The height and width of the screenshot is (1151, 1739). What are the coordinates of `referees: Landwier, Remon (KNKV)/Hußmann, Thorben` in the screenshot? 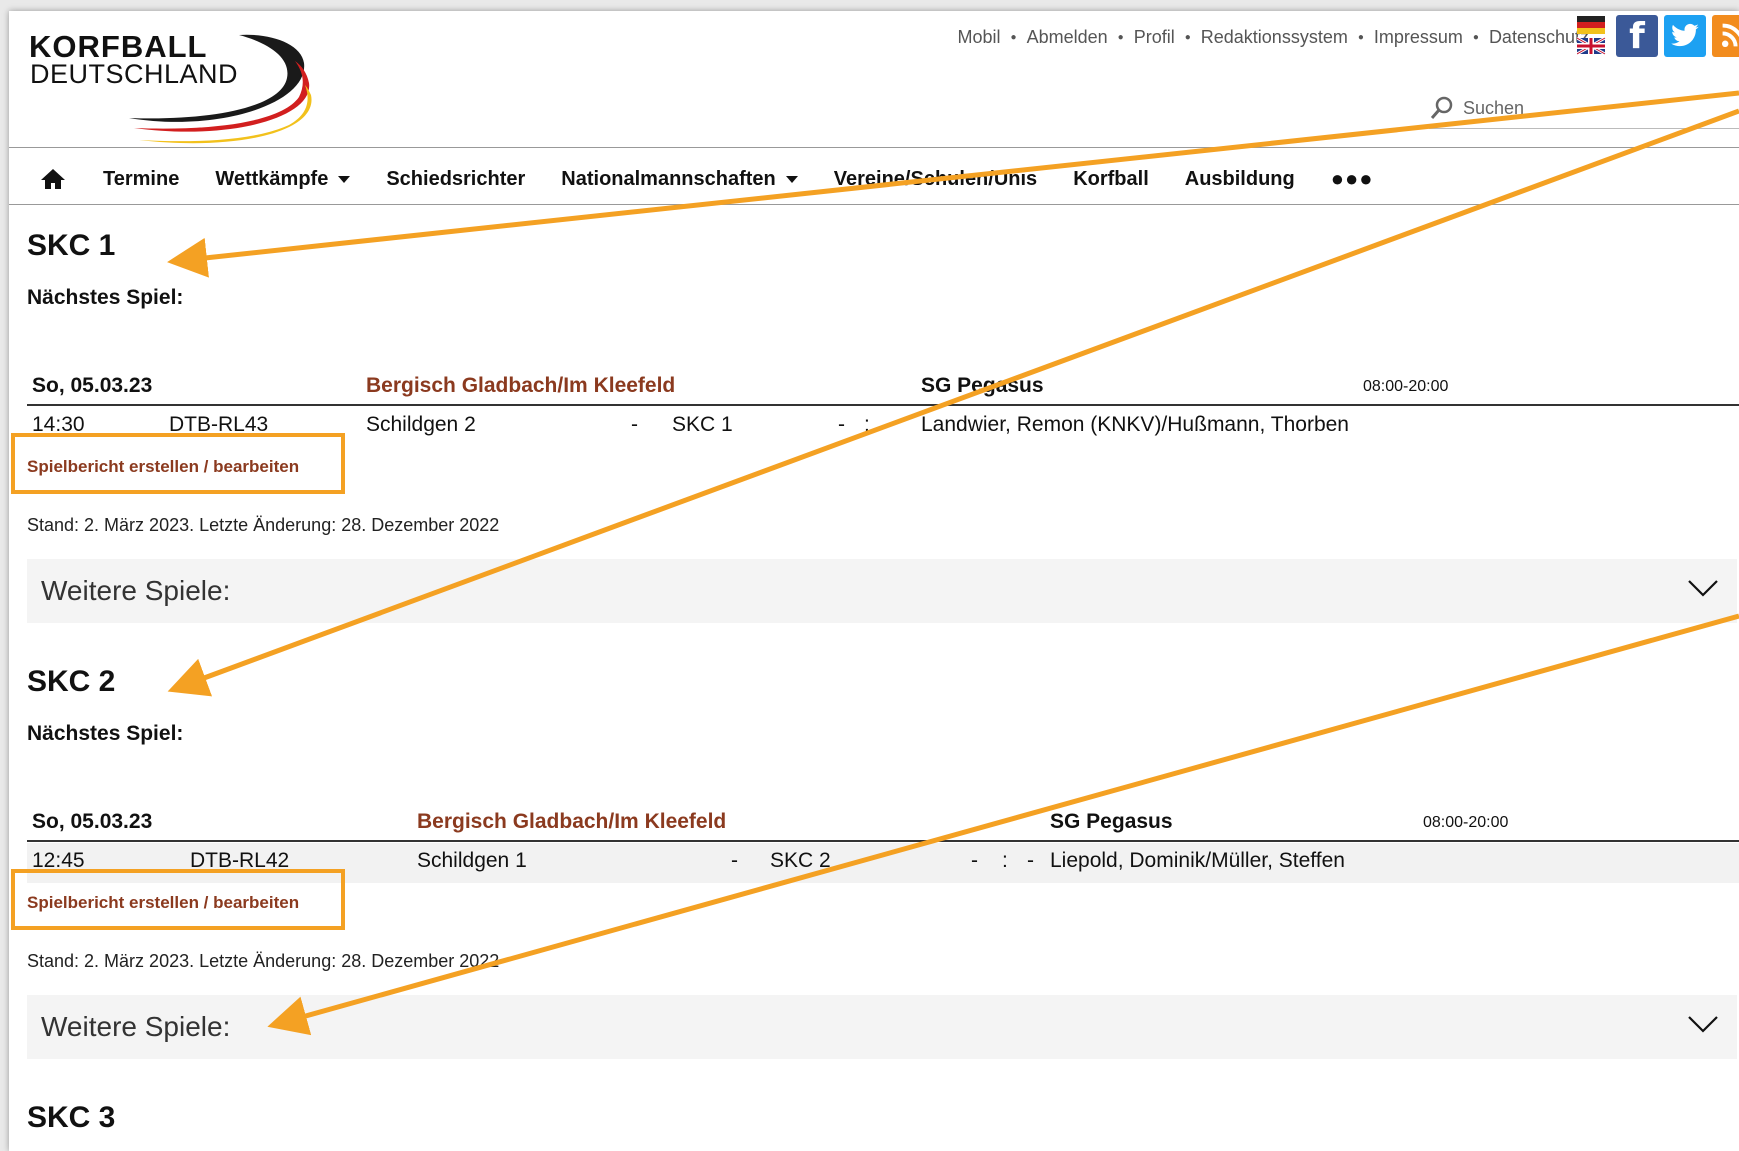 It's located at (1135, 424).